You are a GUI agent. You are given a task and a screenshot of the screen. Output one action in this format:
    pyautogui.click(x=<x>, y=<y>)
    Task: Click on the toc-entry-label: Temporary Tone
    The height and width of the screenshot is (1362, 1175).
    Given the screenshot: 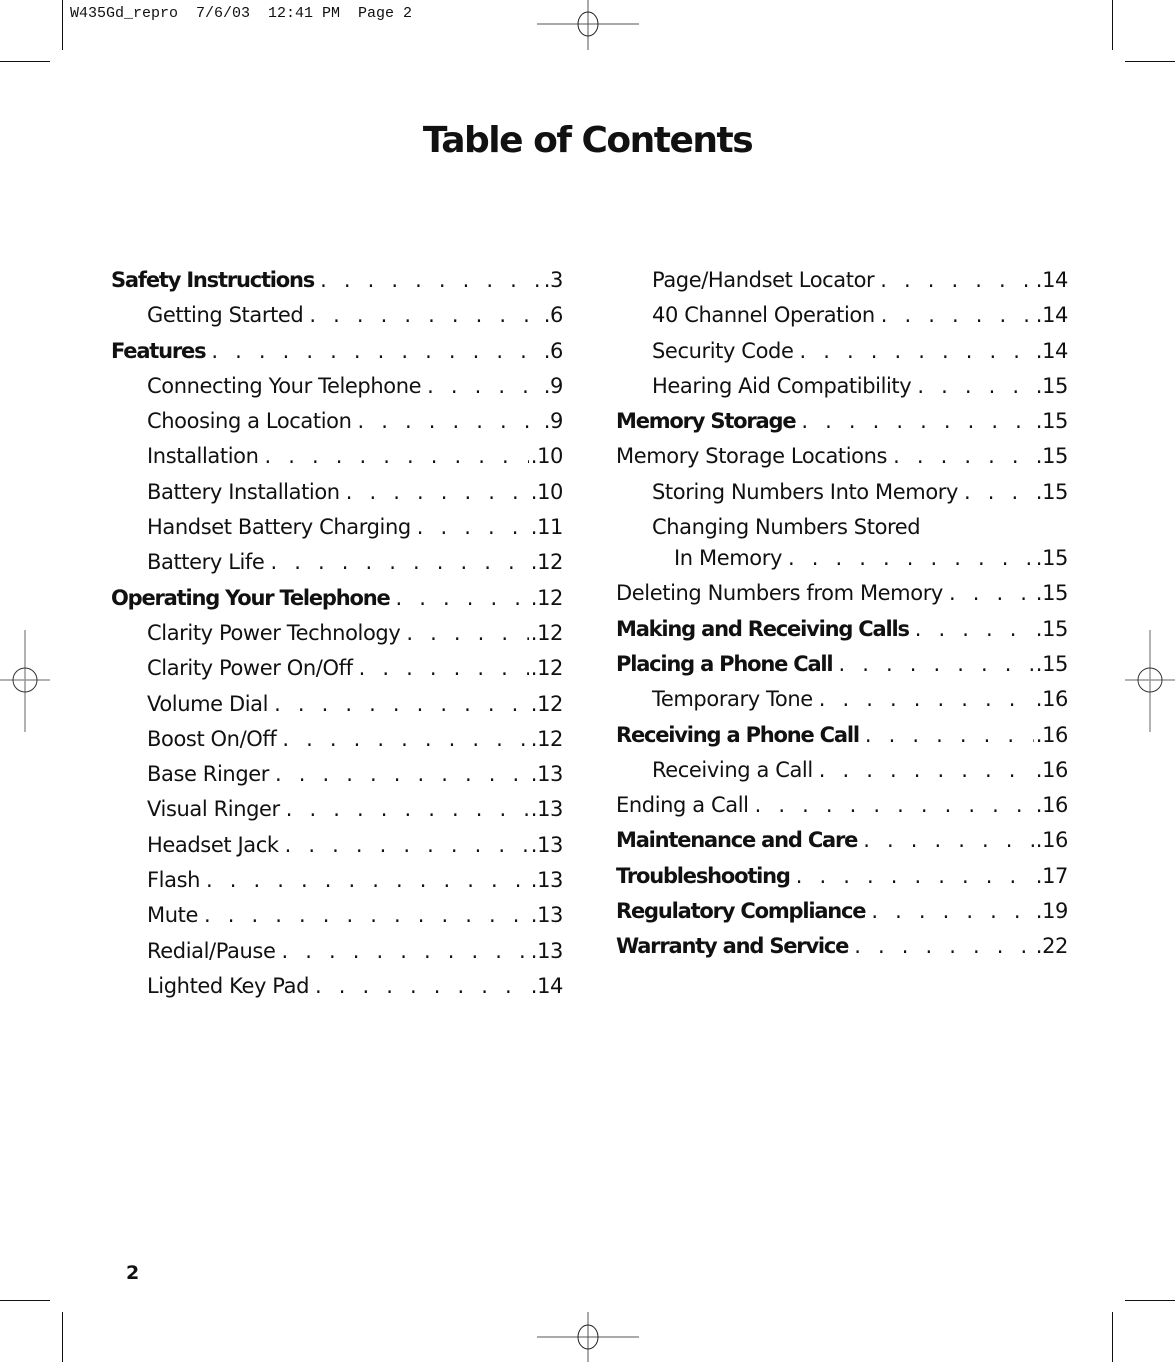 What is the action you would take?
    pyautogui.click(x=732, y=699)
    